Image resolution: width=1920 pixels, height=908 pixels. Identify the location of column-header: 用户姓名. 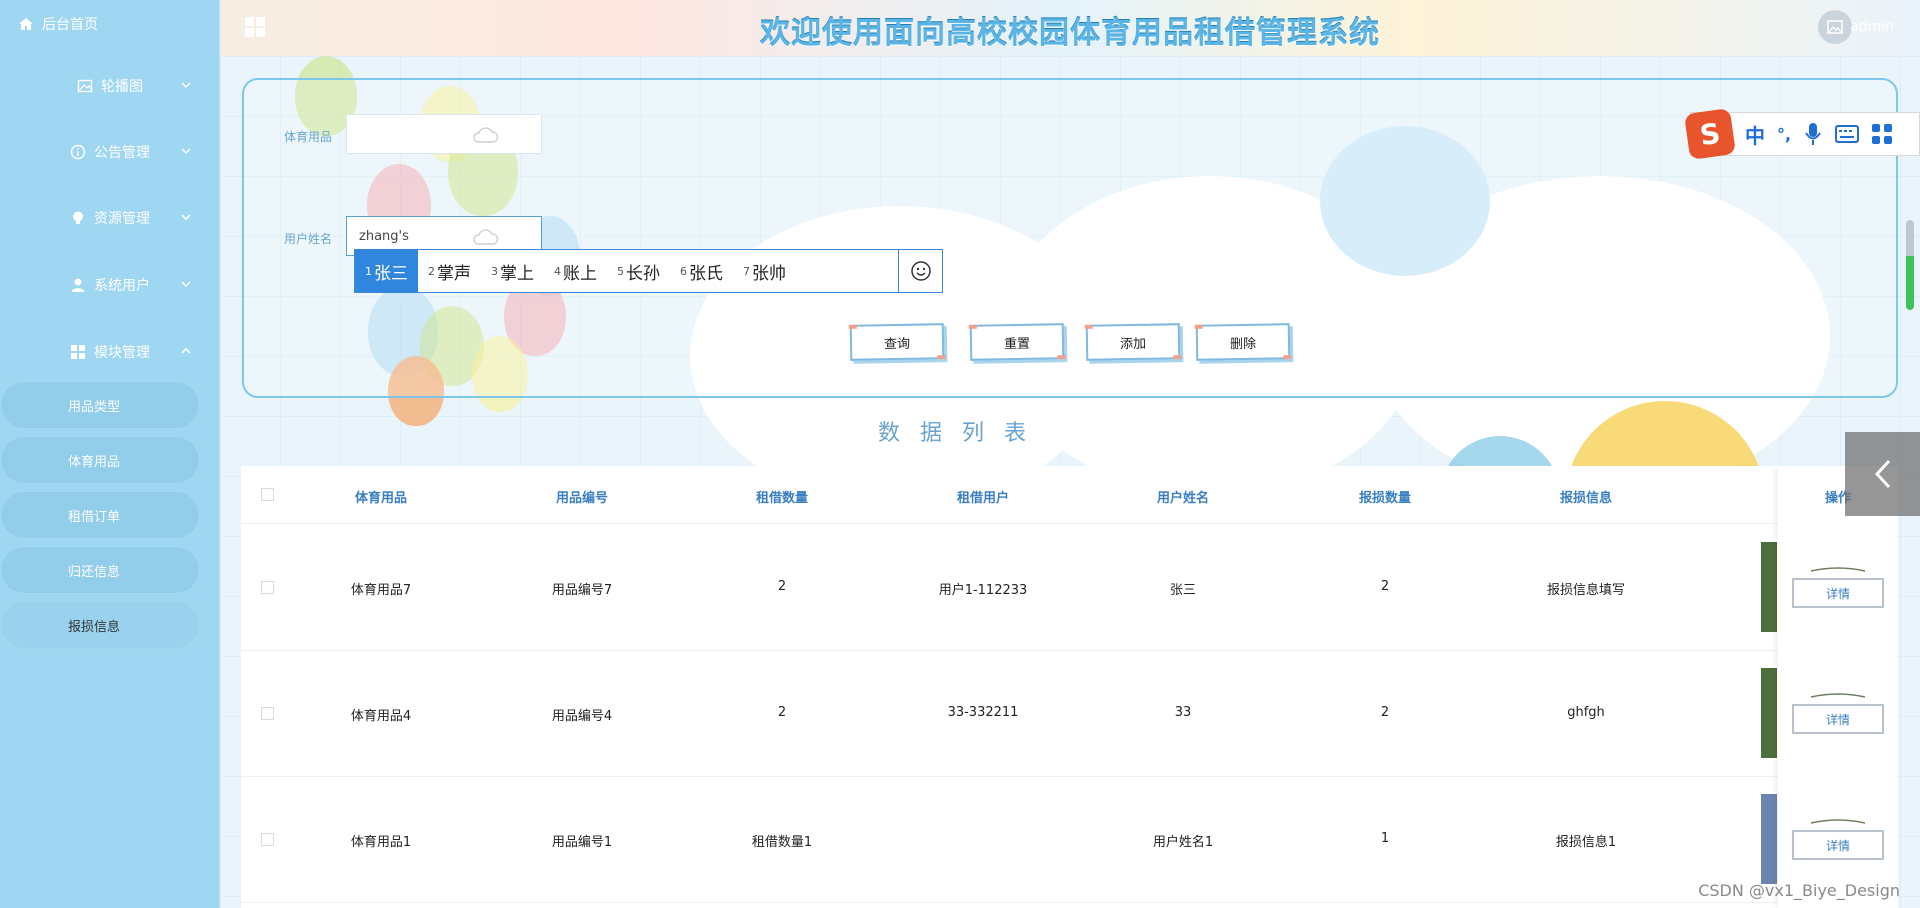
(1183, 496).